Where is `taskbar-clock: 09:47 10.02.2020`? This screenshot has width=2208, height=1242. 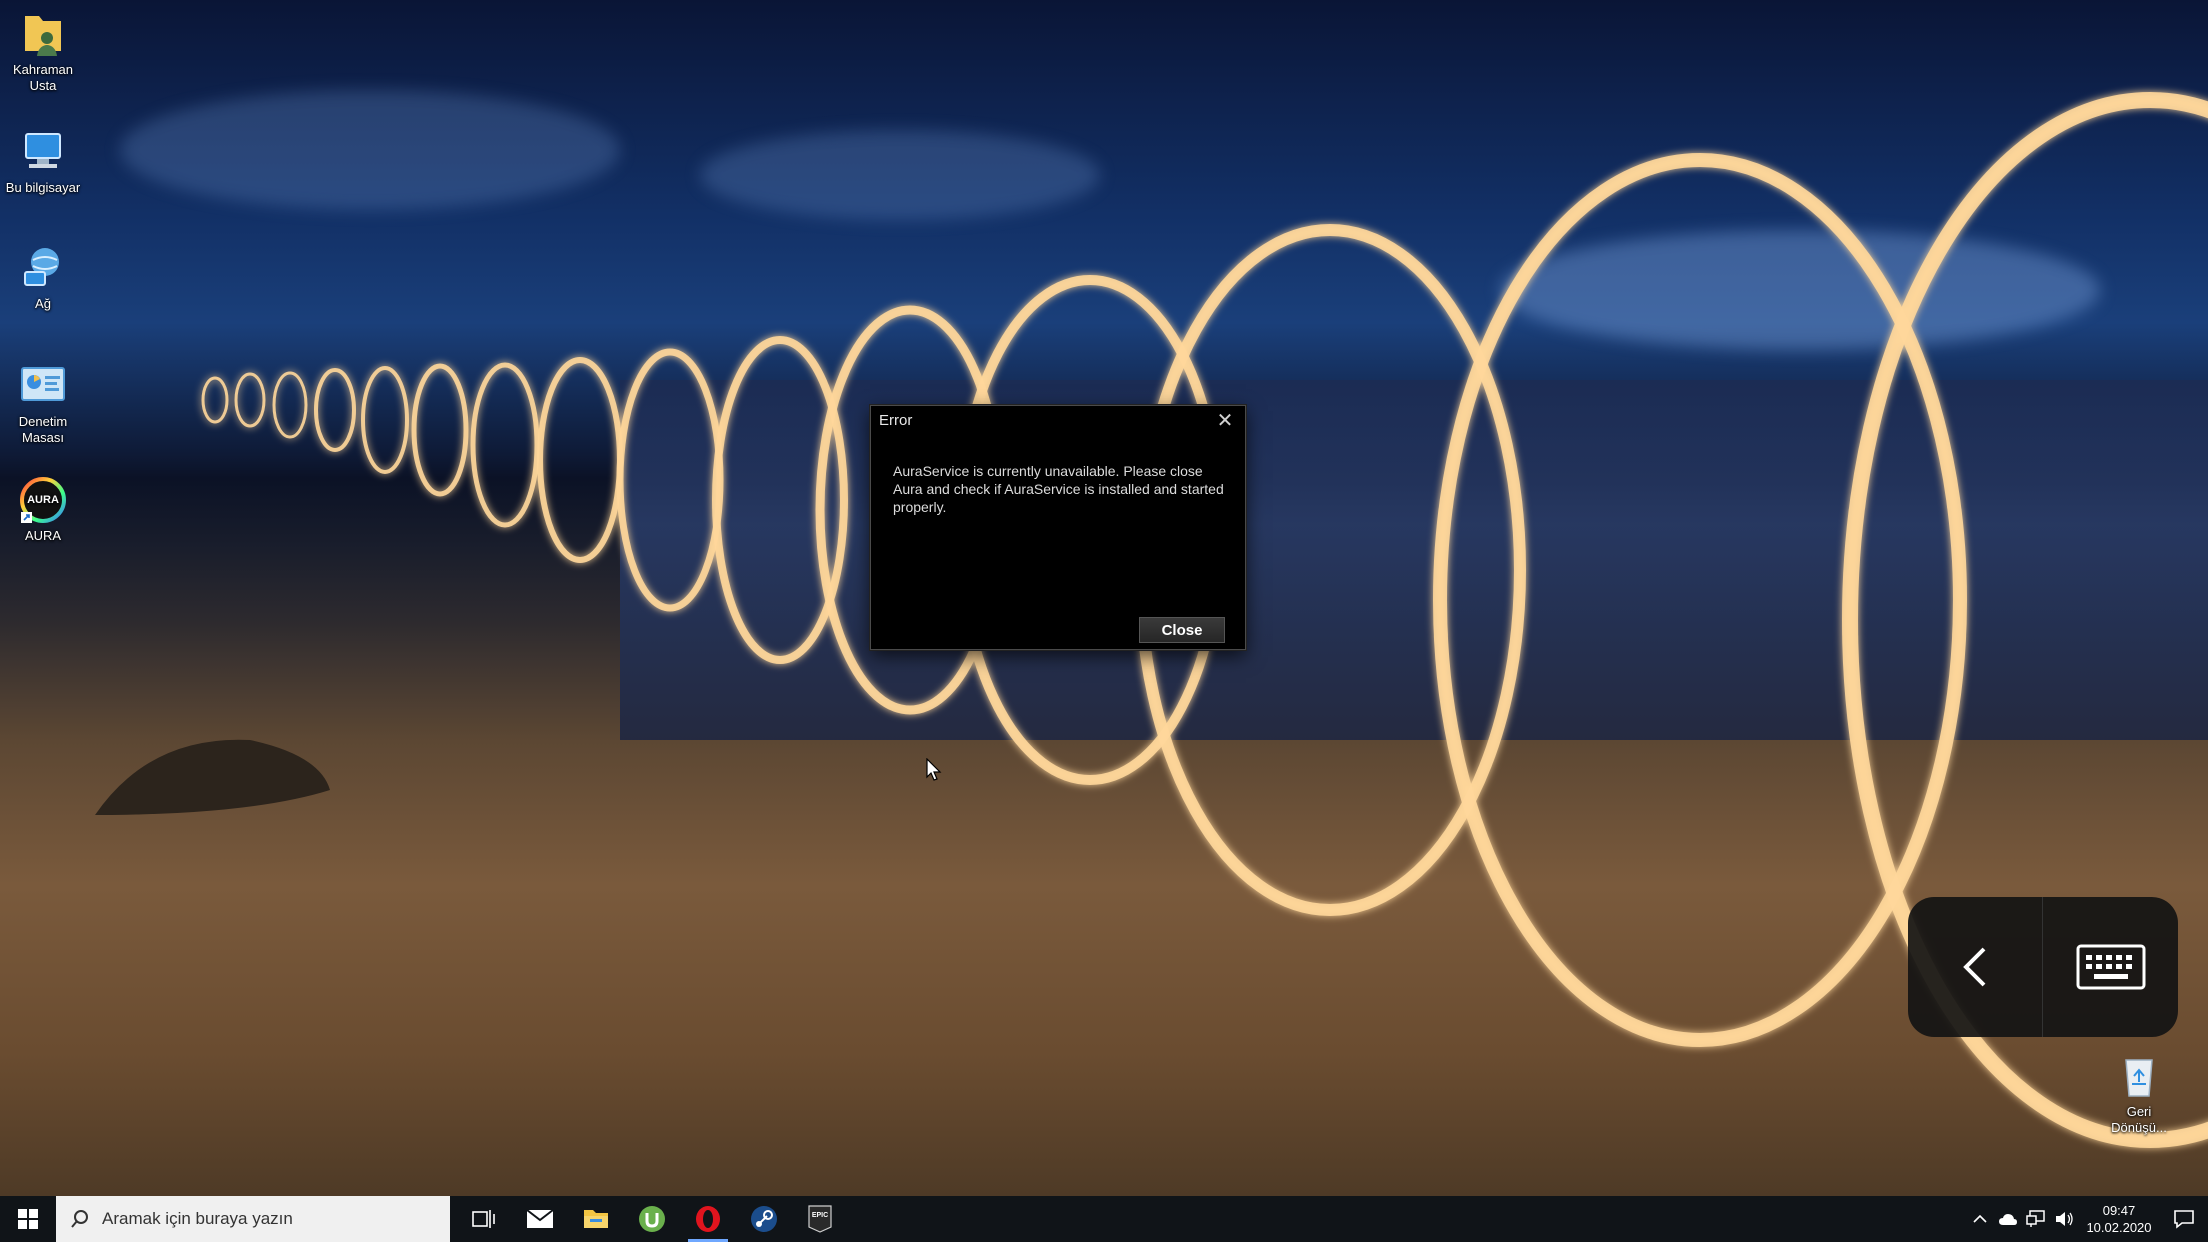
taskbar-clock: 09:47 10.02.2020 is located at coordinates (2119, 1219).